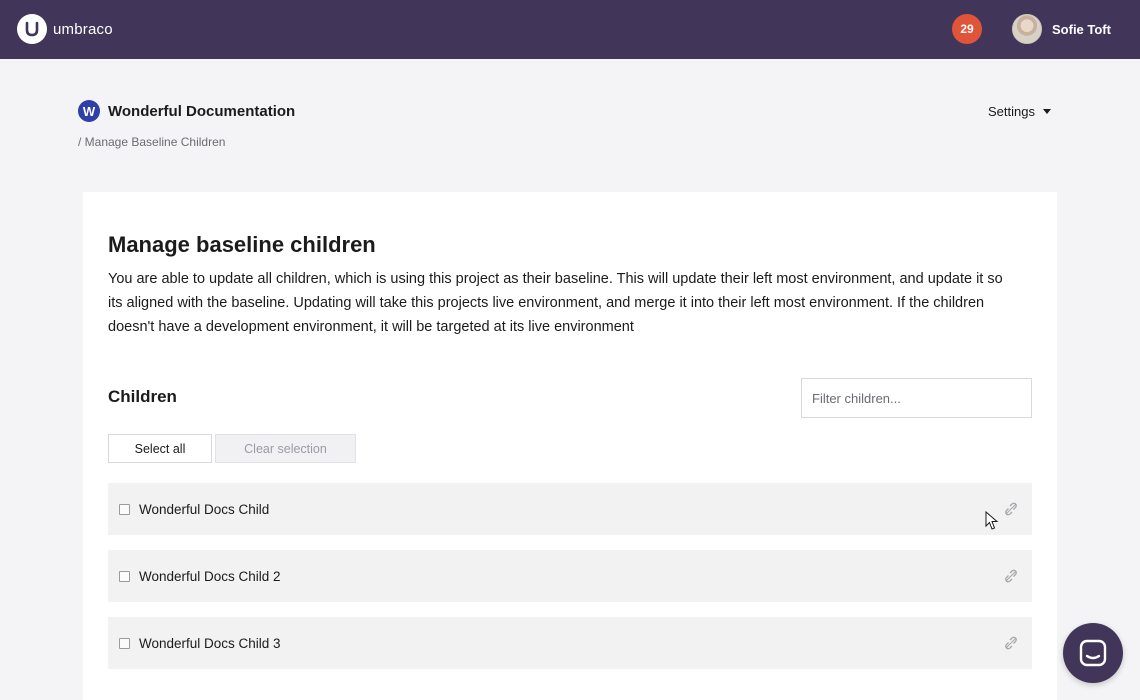 The width and height of the screenshot is (1140, 700). I want to click on child-row: Wonderful Docs Child 2, so click(570, 576).